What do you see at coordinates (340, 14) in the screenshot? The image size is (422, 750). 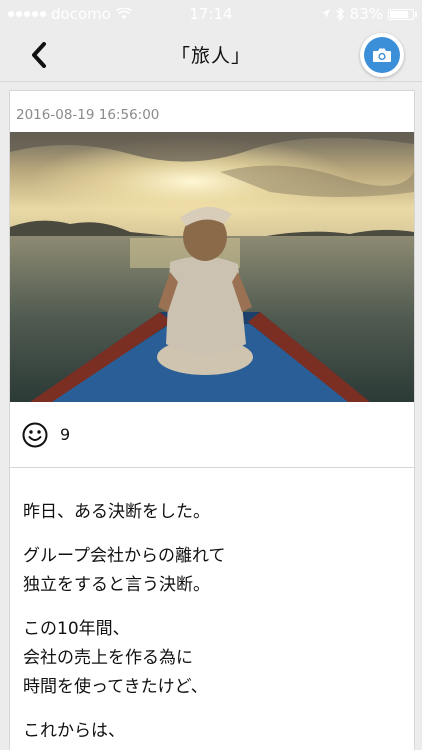 I see `bluetooth-icon` at bounding box center [340, 14].